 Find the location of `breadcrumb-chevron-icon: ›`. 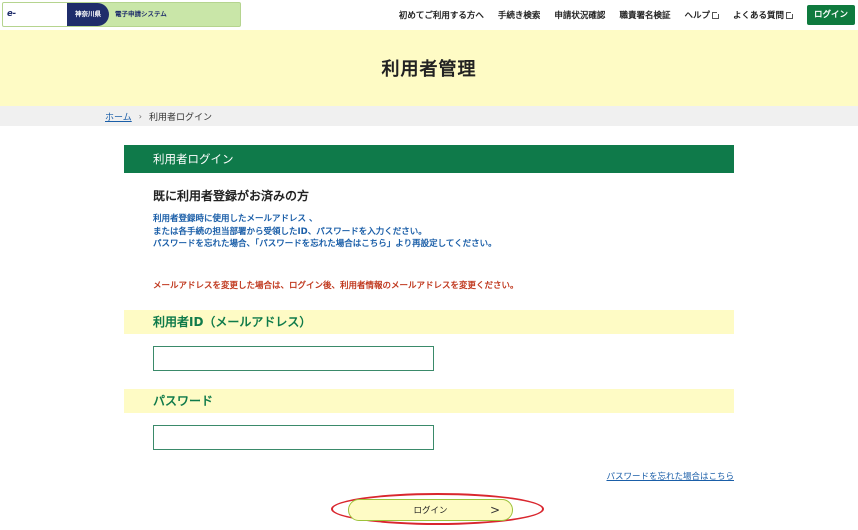

breadcrumb-chevron-icon: › is located at coordinates (140, 116).